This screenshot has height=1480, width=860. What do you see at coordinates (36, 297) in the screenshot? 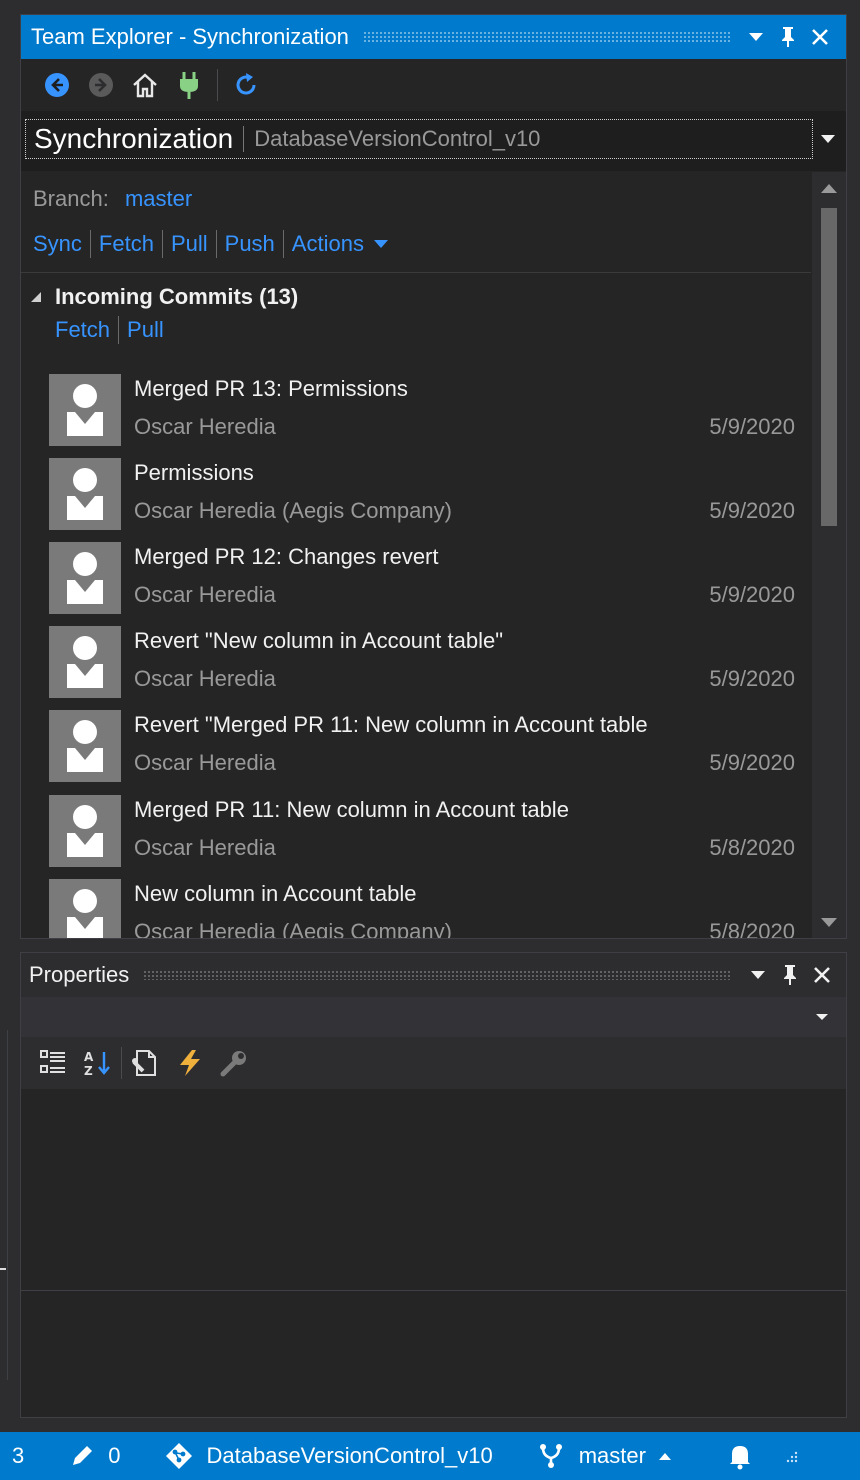
I see `collapse-triangle-icon` at bounding box center [36, 297].